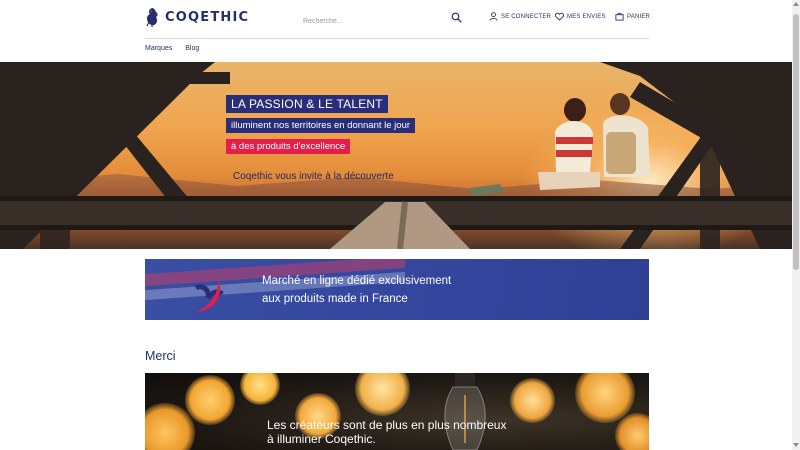  Describe the element at coordinates (559, 16) in the screenshot. I see `heart-icon` at that location.